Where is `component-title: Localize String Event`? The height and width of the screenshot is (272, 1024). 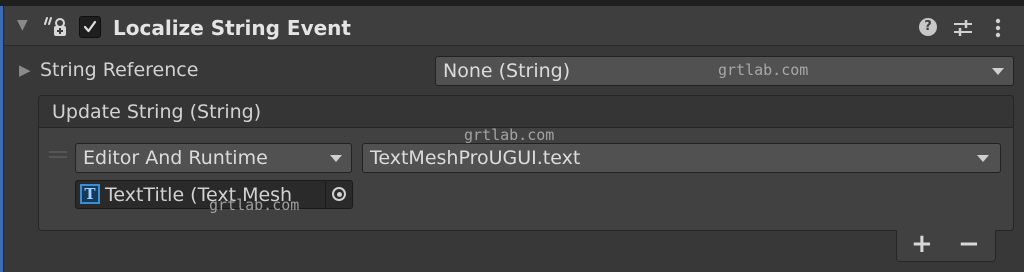 component-title: Localize String Event is located at coordinates (232, 28).